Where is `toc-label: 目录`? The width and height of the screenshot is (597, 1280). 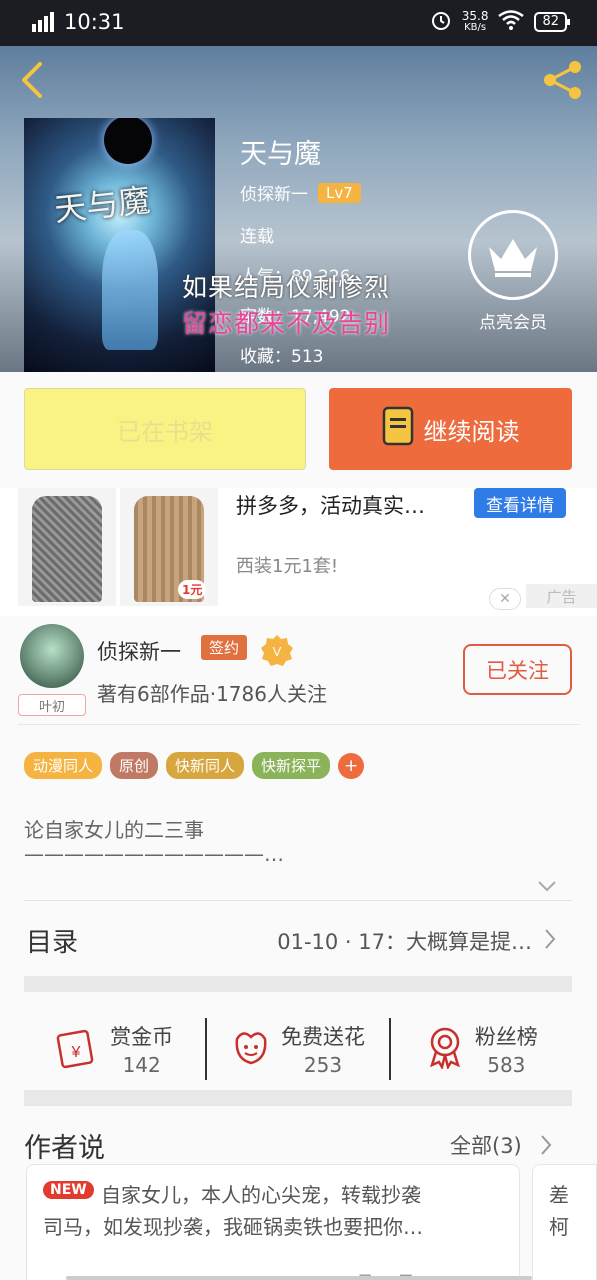 toc-label: 目录 is located at coordinates (52, 943).